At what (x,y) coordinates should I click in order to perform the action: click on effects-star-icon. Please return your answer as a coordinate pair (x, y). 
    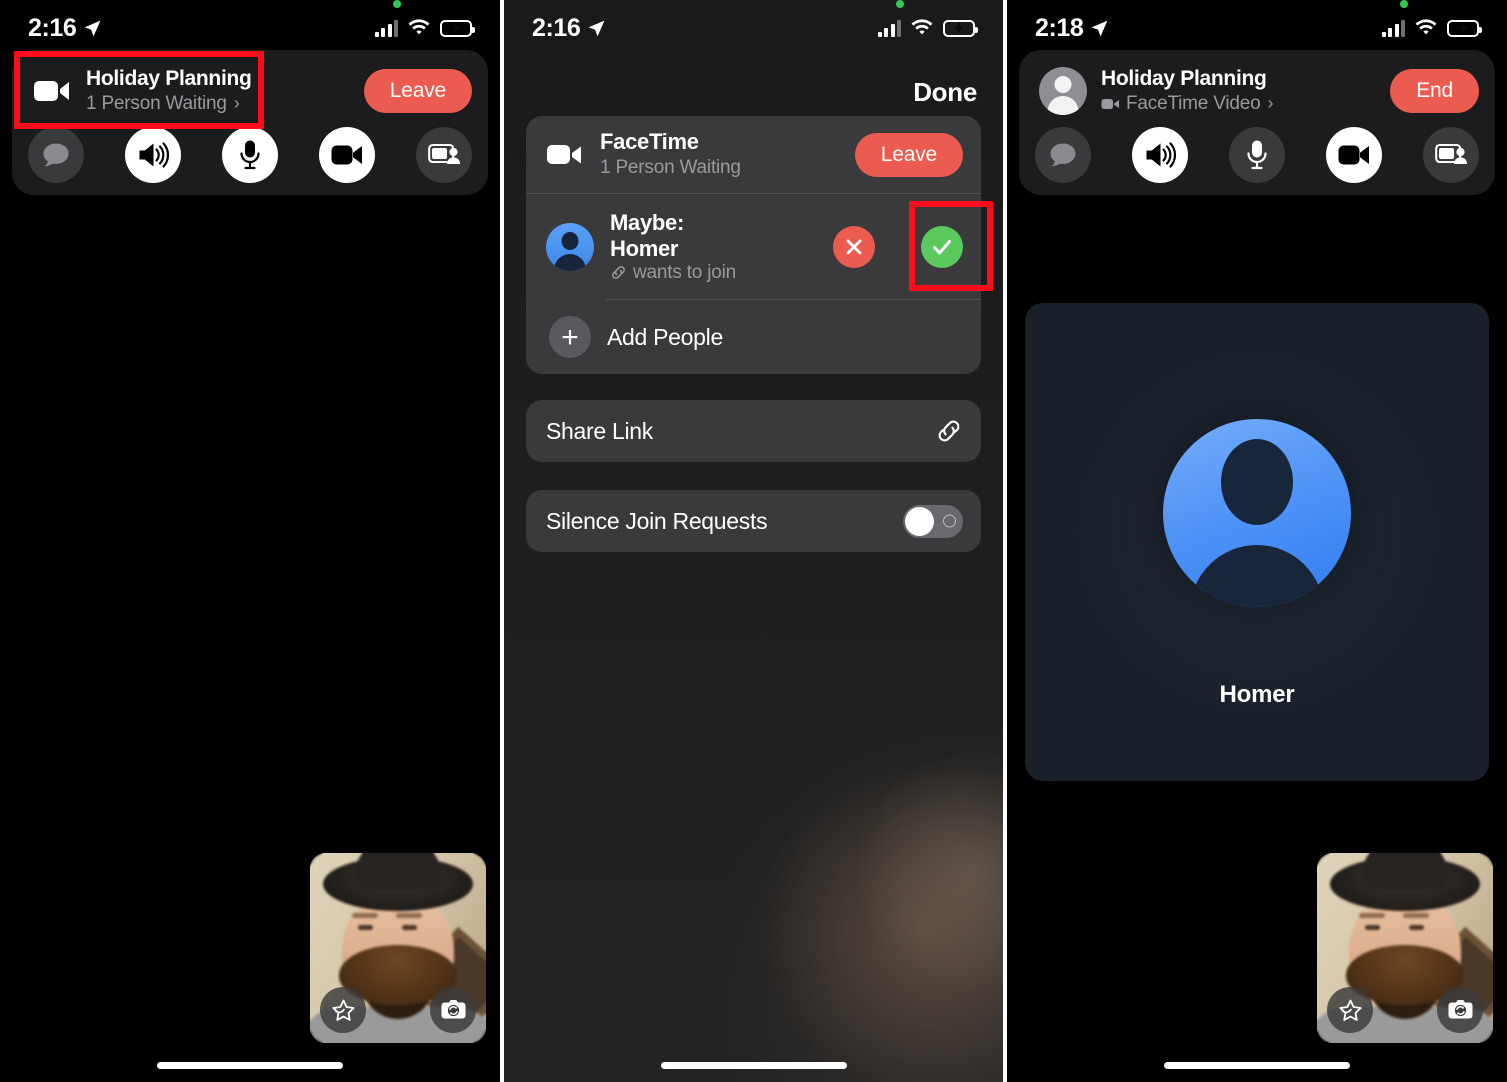
    Looking at the image, I should click on (1350, 1010).